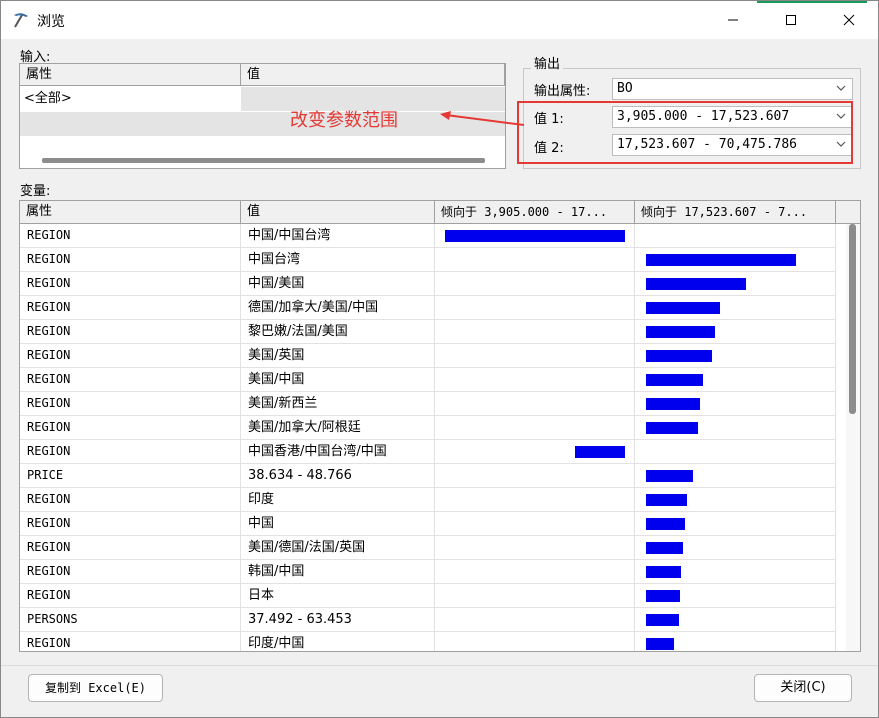 The height and width of the screenshot is (718, 879). What do you see at coordinates (428, 332) in the screenshot?
I see `table-row: REGION 黎巴嫩/法国/美国` at bounding box center [428, 332].